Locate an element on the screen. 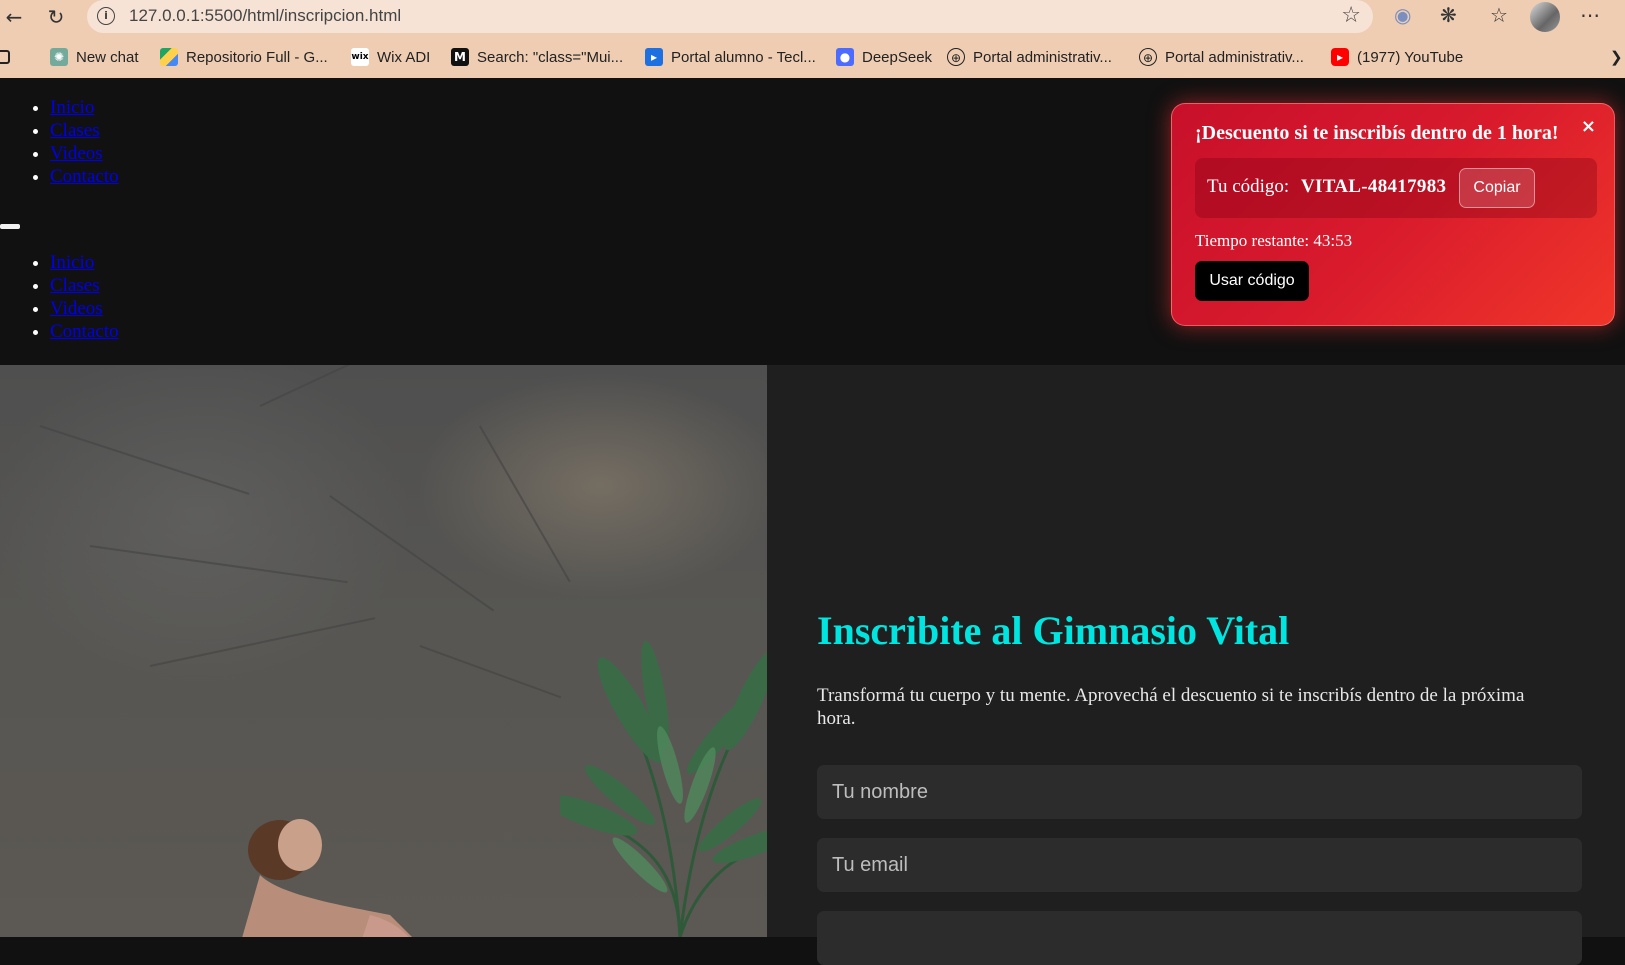 The height and width of the screenshot is (965, 1625). bookmark-item: wix Wix ADI is located at coordinates (390, 57).